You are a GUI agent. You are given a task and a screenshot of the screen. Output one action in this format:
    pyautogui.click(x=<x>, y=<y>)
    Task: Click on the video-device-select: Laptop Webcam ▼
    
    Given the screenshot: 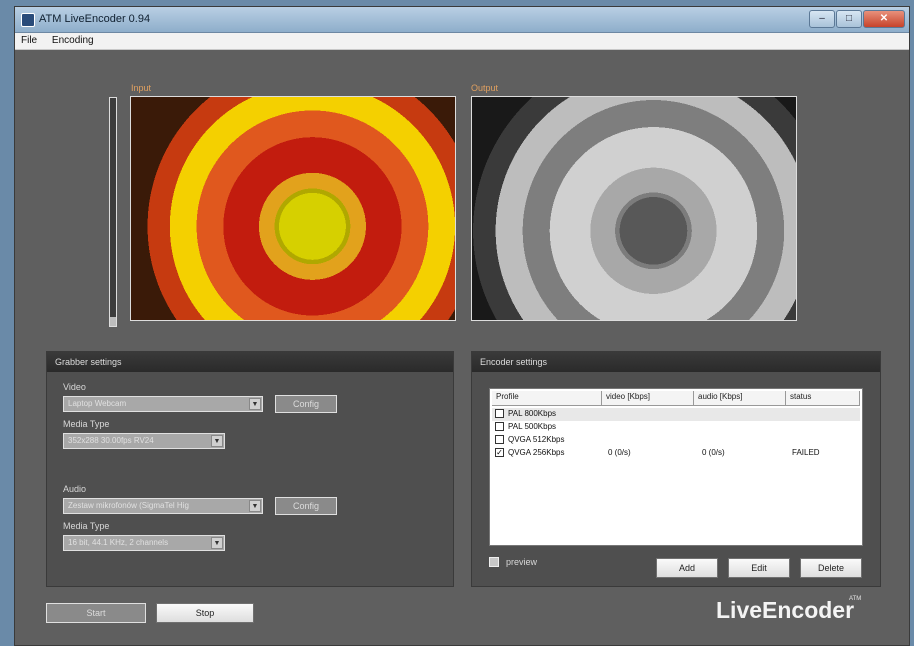 What is the action you would take?
    pyautogui.click(x=163, y=404)
    